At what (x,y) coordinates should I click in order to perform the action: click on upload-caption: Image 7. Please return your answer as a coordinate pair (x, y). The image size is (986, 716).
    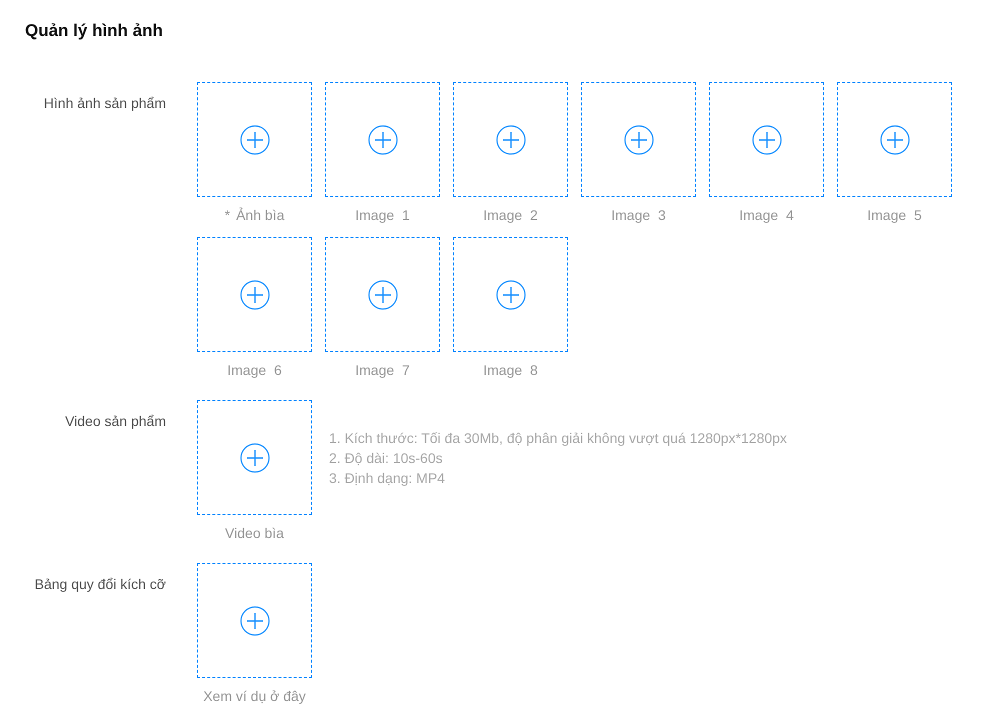
    Looking at the image, I should click on (382, 370).